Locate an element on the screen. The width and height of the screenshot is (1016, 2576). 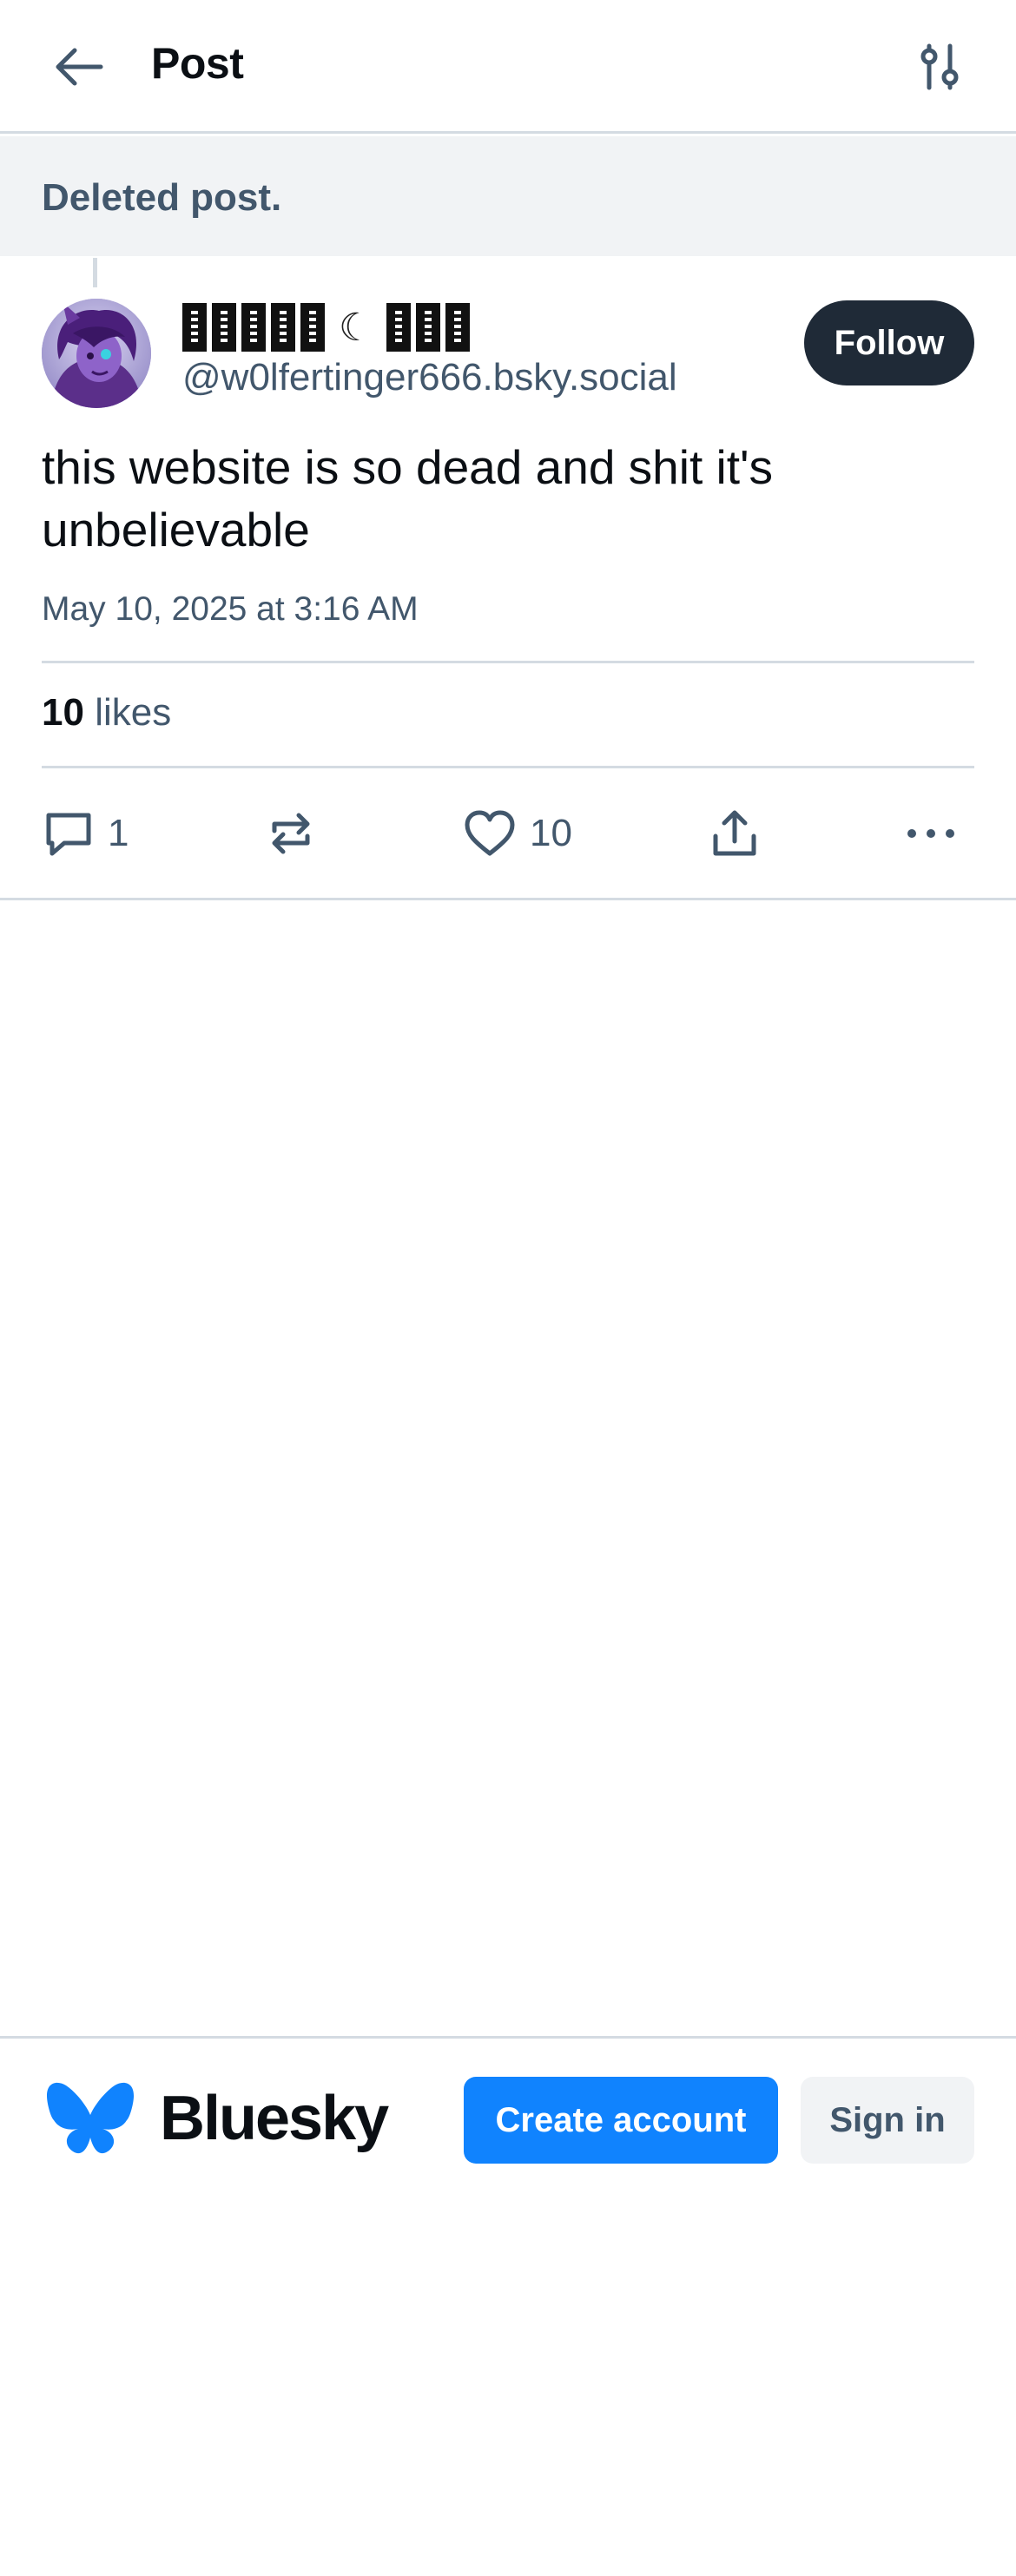
arrow-left-icon is located at coordinates (79, 67).